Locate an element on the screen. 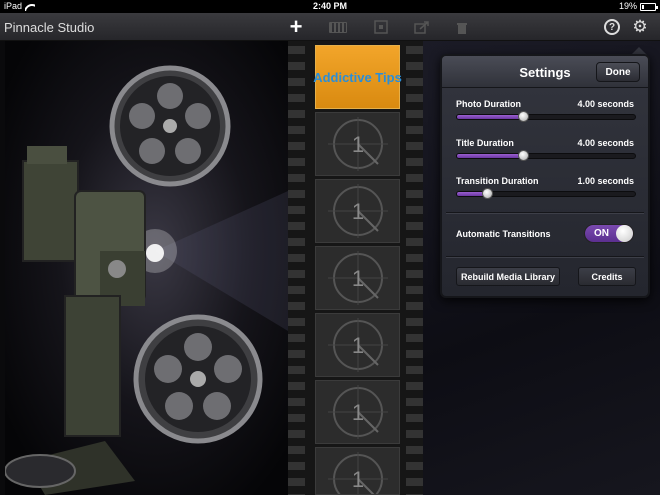  title-duration-value: 4.00 seconds is located at coordinates (605, 143).